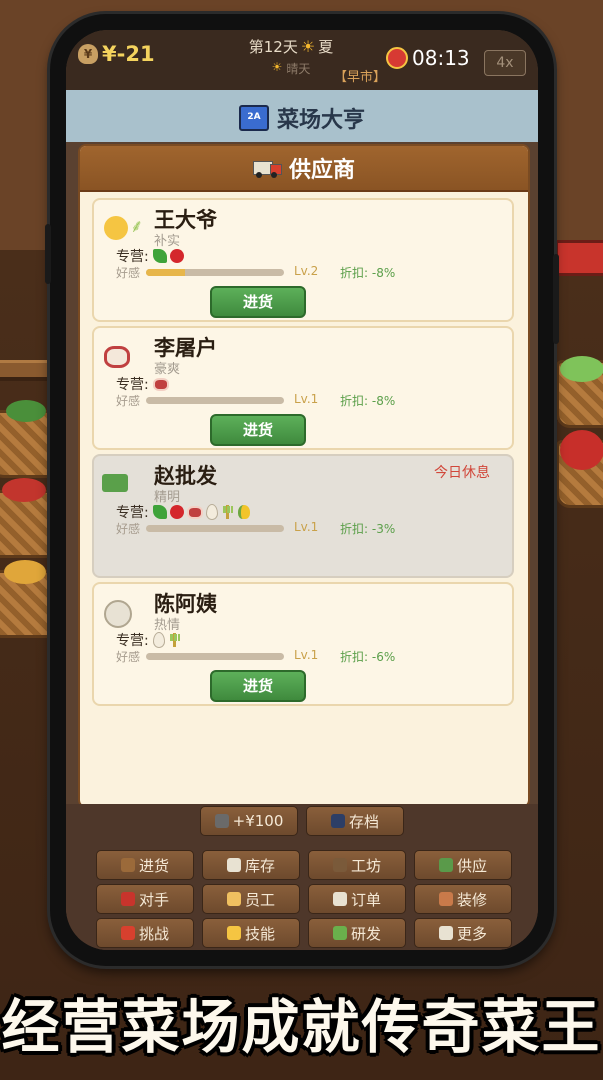 The image size is (603, 1080). Describe the element at coordinates (365, 933) in the screenshot. I see `menu-button-label: 研发` at that location.